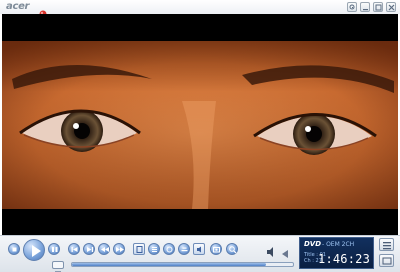 This screenshot has height=272, width=400. What do you see at coordinates (378, 7) in the screenshot?
I see `maximize-icon` at bounding box center [378, 7].